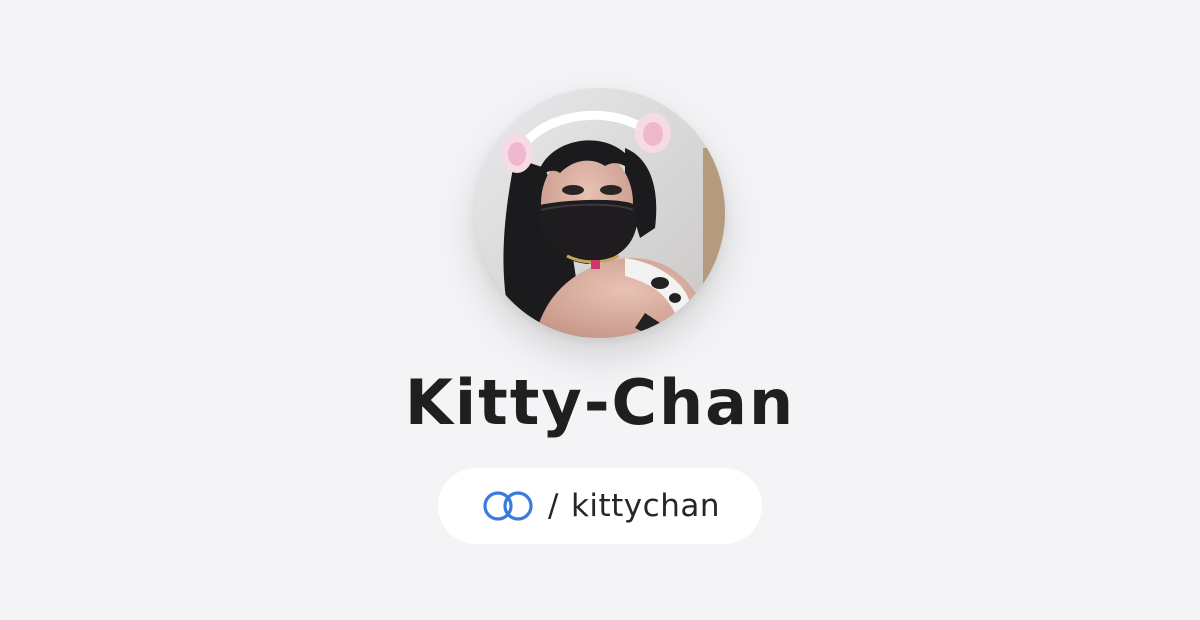 The image size is (1200, 630). What do you see at coordinates (508, 506) in the screenshot?
I see `linked-rings-logo-icon` at bounding box center [508, 506].